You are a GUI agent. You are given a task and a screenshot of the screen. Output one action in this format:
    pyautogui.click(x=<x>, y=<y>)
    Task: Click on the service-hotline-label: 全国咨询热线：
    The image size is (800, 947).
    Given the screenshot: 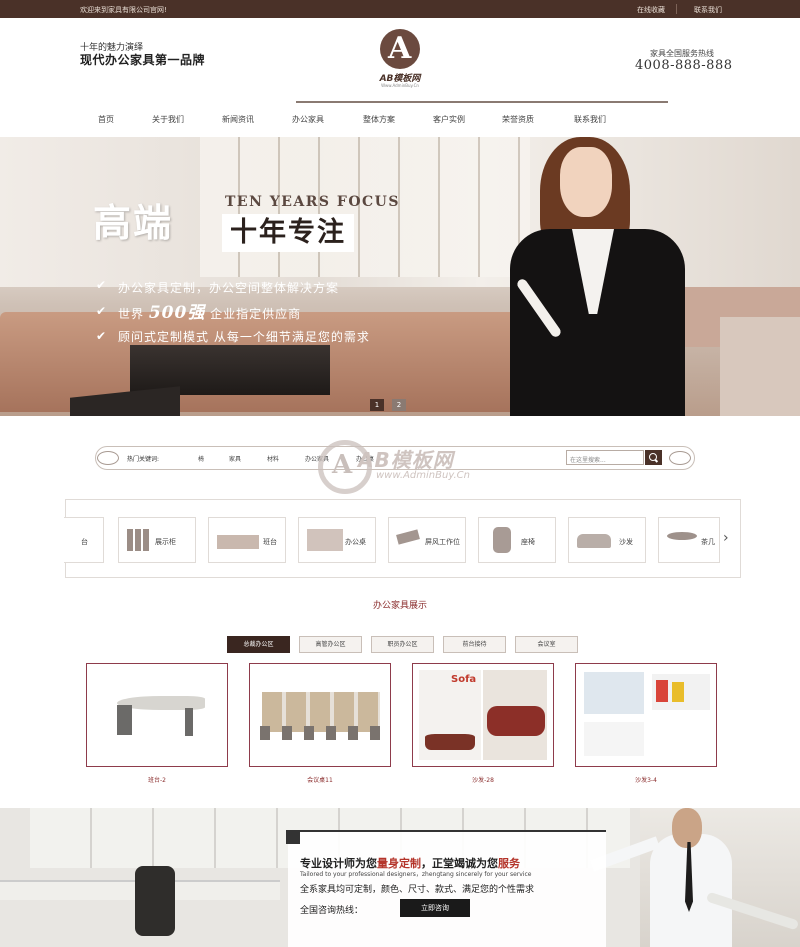 What is the action you would take?
    pyautogui.click(x=332, y=911)
    